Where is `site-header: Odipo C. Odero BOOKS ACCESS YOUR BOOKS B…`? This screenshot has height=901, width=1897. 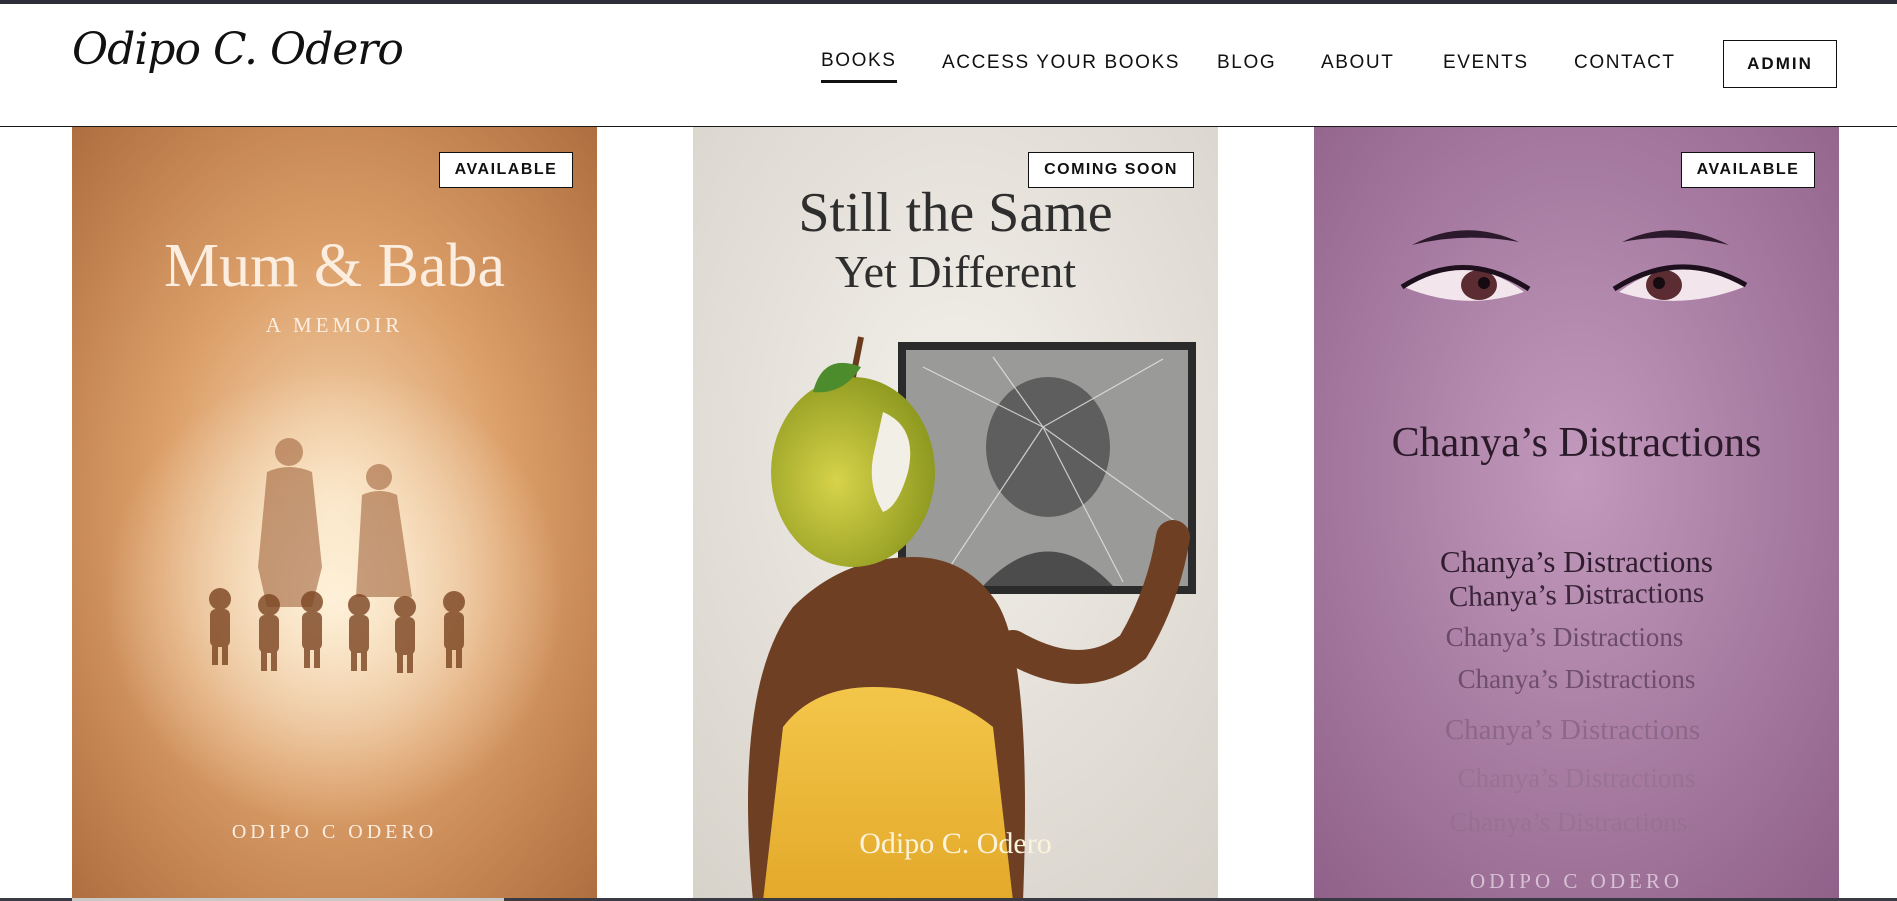 site-header: Odipo C. Odero BOOKS ACCESS YOUR BOOKS B… is located at coordinates (948, 65).